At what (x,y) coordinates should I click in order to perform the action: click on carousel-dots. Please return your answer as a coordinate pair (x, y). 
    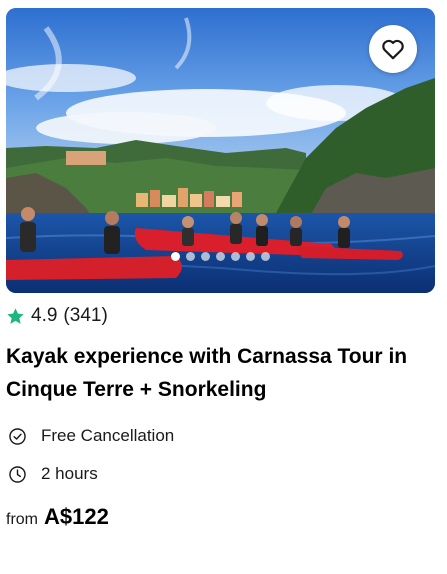
    Looking at the image, I should click on (220, 258).